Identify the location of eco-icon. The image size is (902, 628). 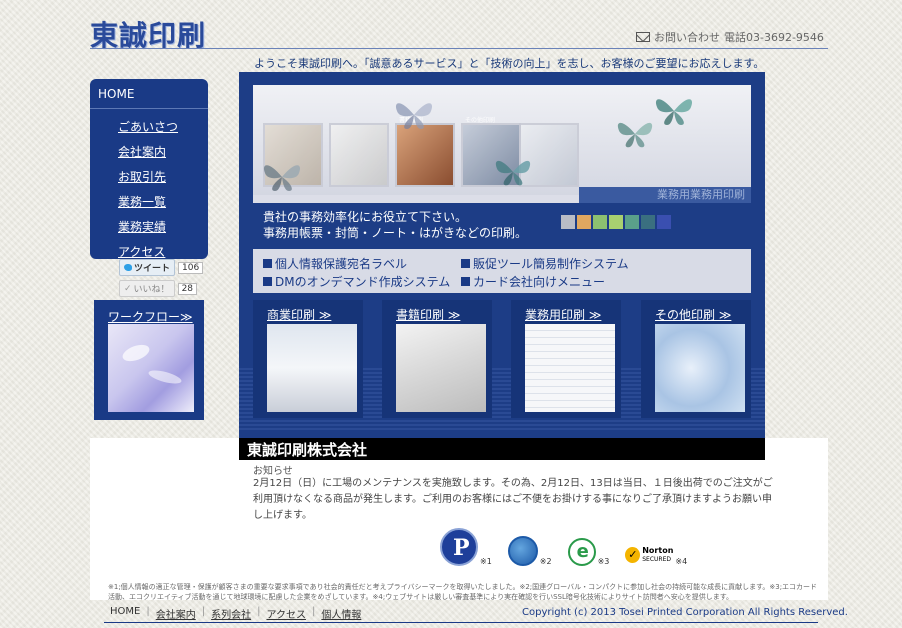
(581, 552).